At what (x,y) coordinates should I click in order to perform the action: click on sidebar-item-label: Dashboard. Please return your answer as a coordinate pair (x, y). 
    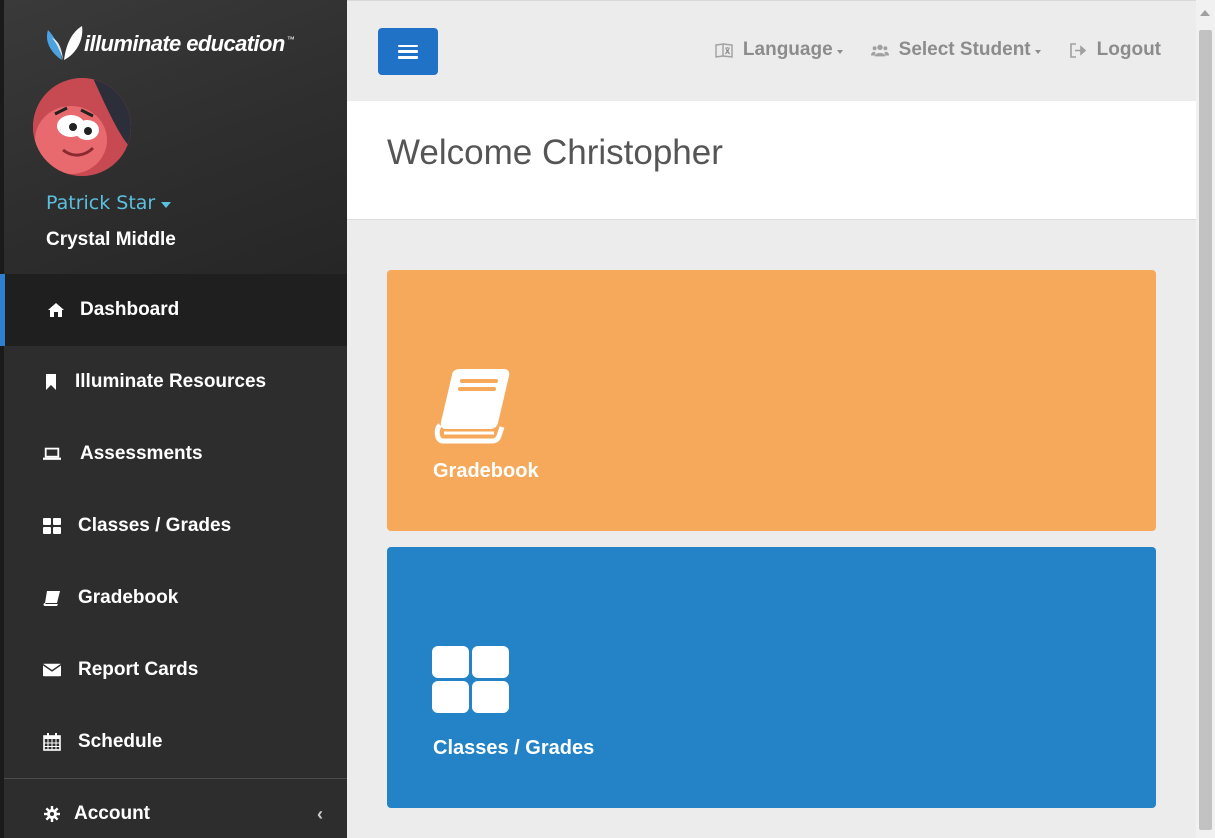
    Looking at the image, I should click on (130, 309).